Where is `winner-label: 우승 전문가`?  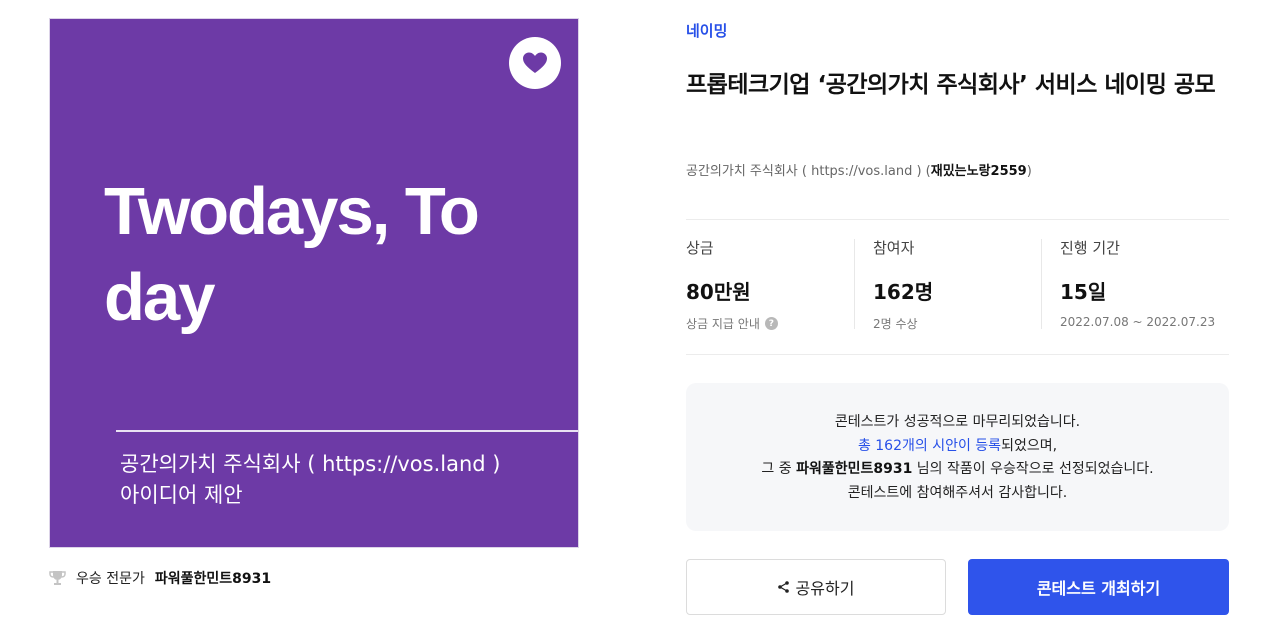 winner-label: 우승 전문가 is located at coordinates (110, 579).